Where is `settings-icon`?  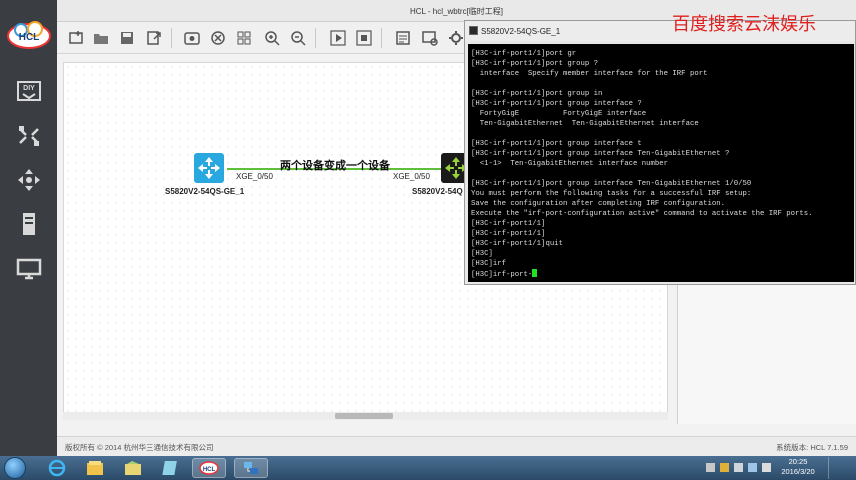 settings-icon is located at coordinates (456, 38).